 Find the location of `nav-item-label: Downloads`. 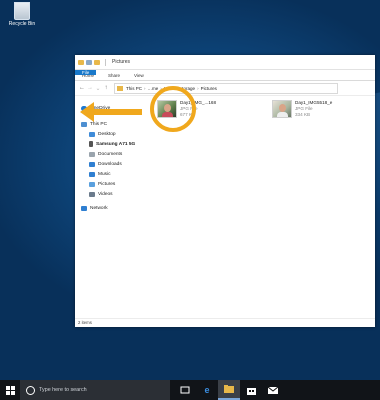

nav-item-label: Downloads is located at coordinates (110, 164).